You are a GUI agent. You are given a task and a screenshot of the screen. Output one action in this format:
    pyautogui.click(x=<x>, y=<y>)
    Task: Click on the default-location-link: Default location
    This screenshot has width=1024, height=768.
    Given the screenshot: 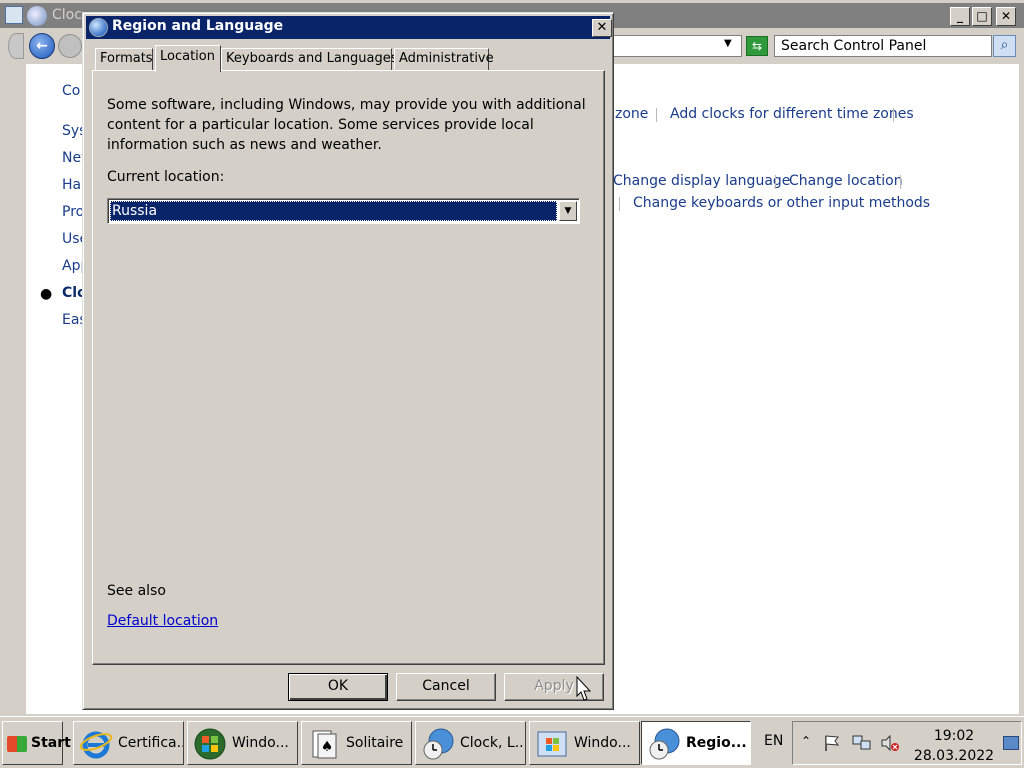 What is the action you would take?
    pyautogui.click(x=162, y=621)
    